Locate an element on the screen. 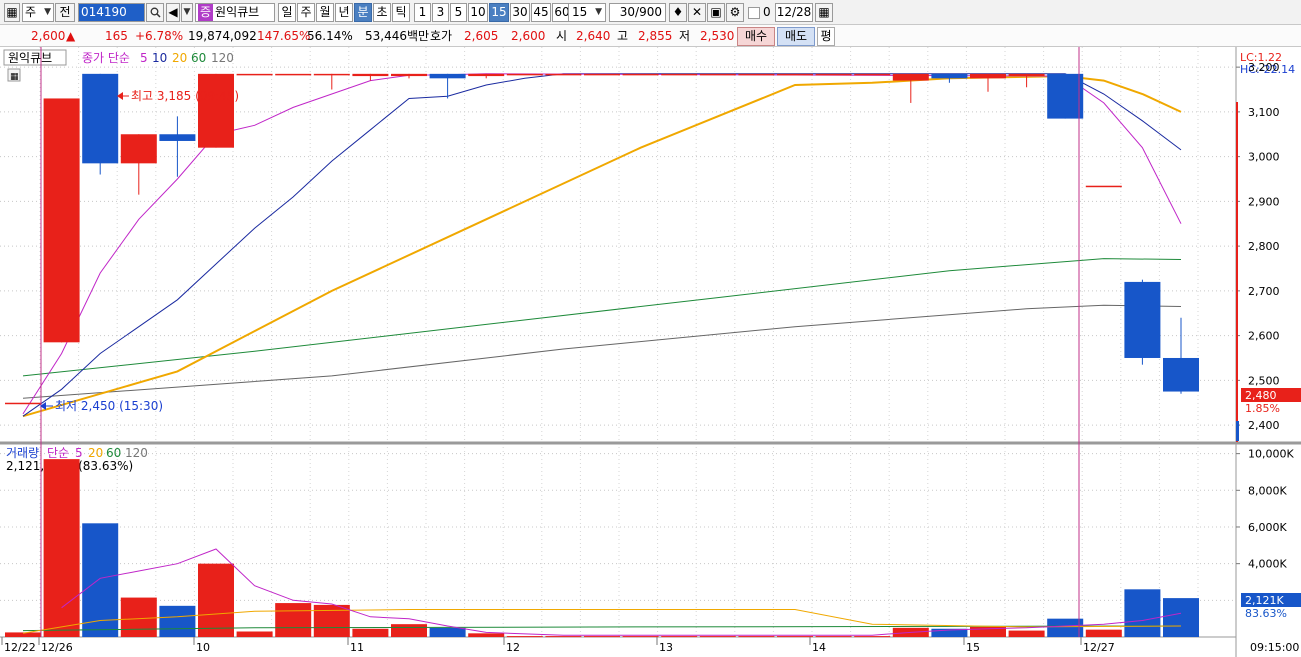  period-button-6: 틱 is located at coordinates (401, 12).